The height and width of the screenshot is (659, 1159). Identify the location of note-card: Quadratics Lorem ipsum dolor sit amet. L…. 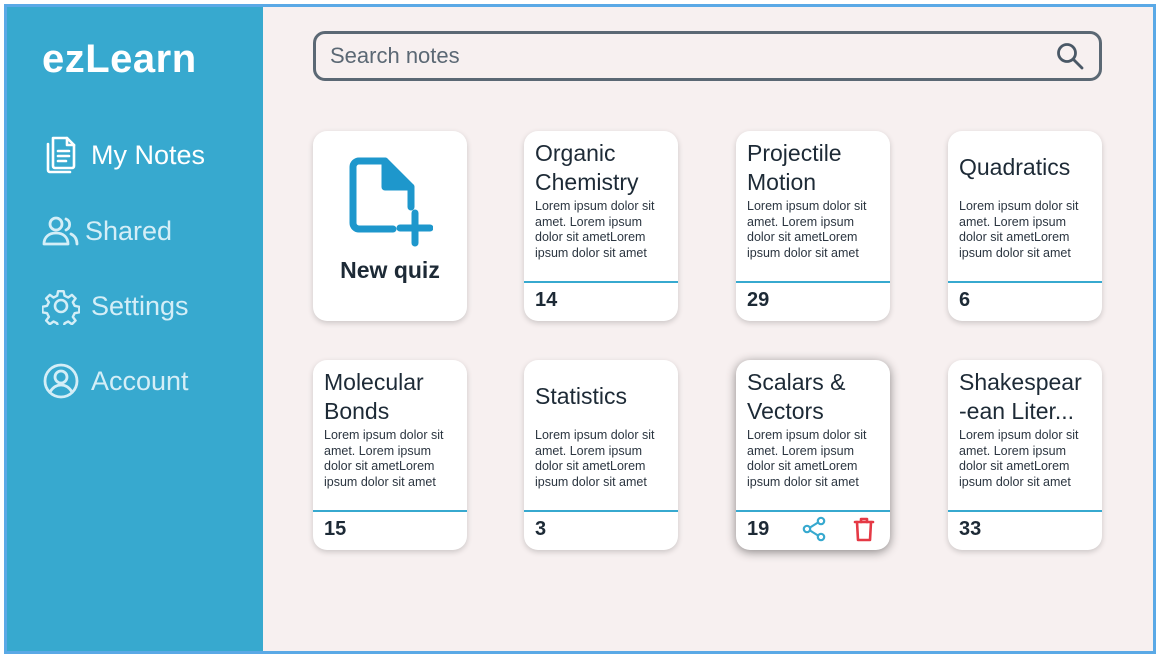
(1025, 226).